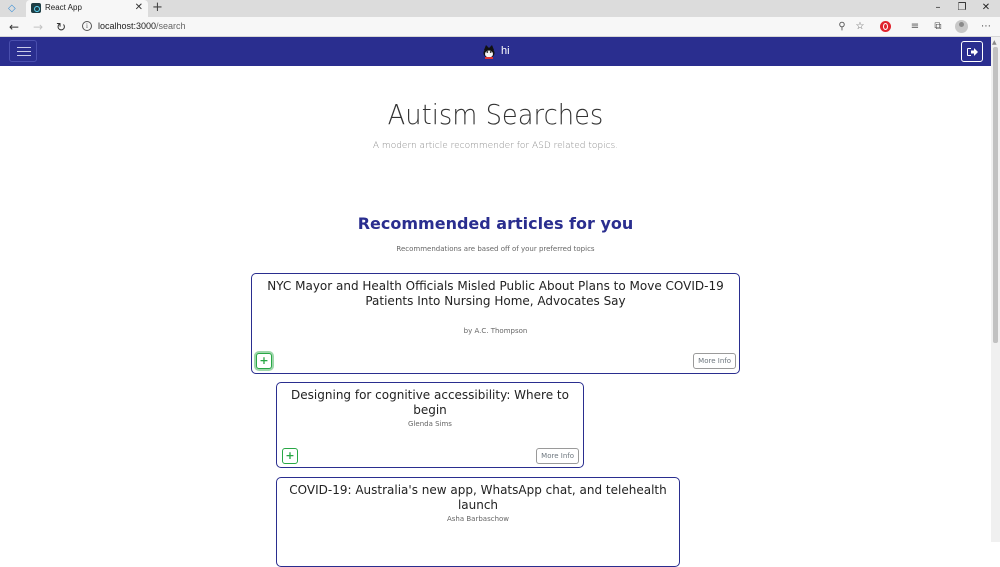 This screenshot has width=1000, height=567. What do you see at coordinates (14, 8) in the screenshot?
I see `tab-actions-icon: ◇` at bounding box center [14, 8].